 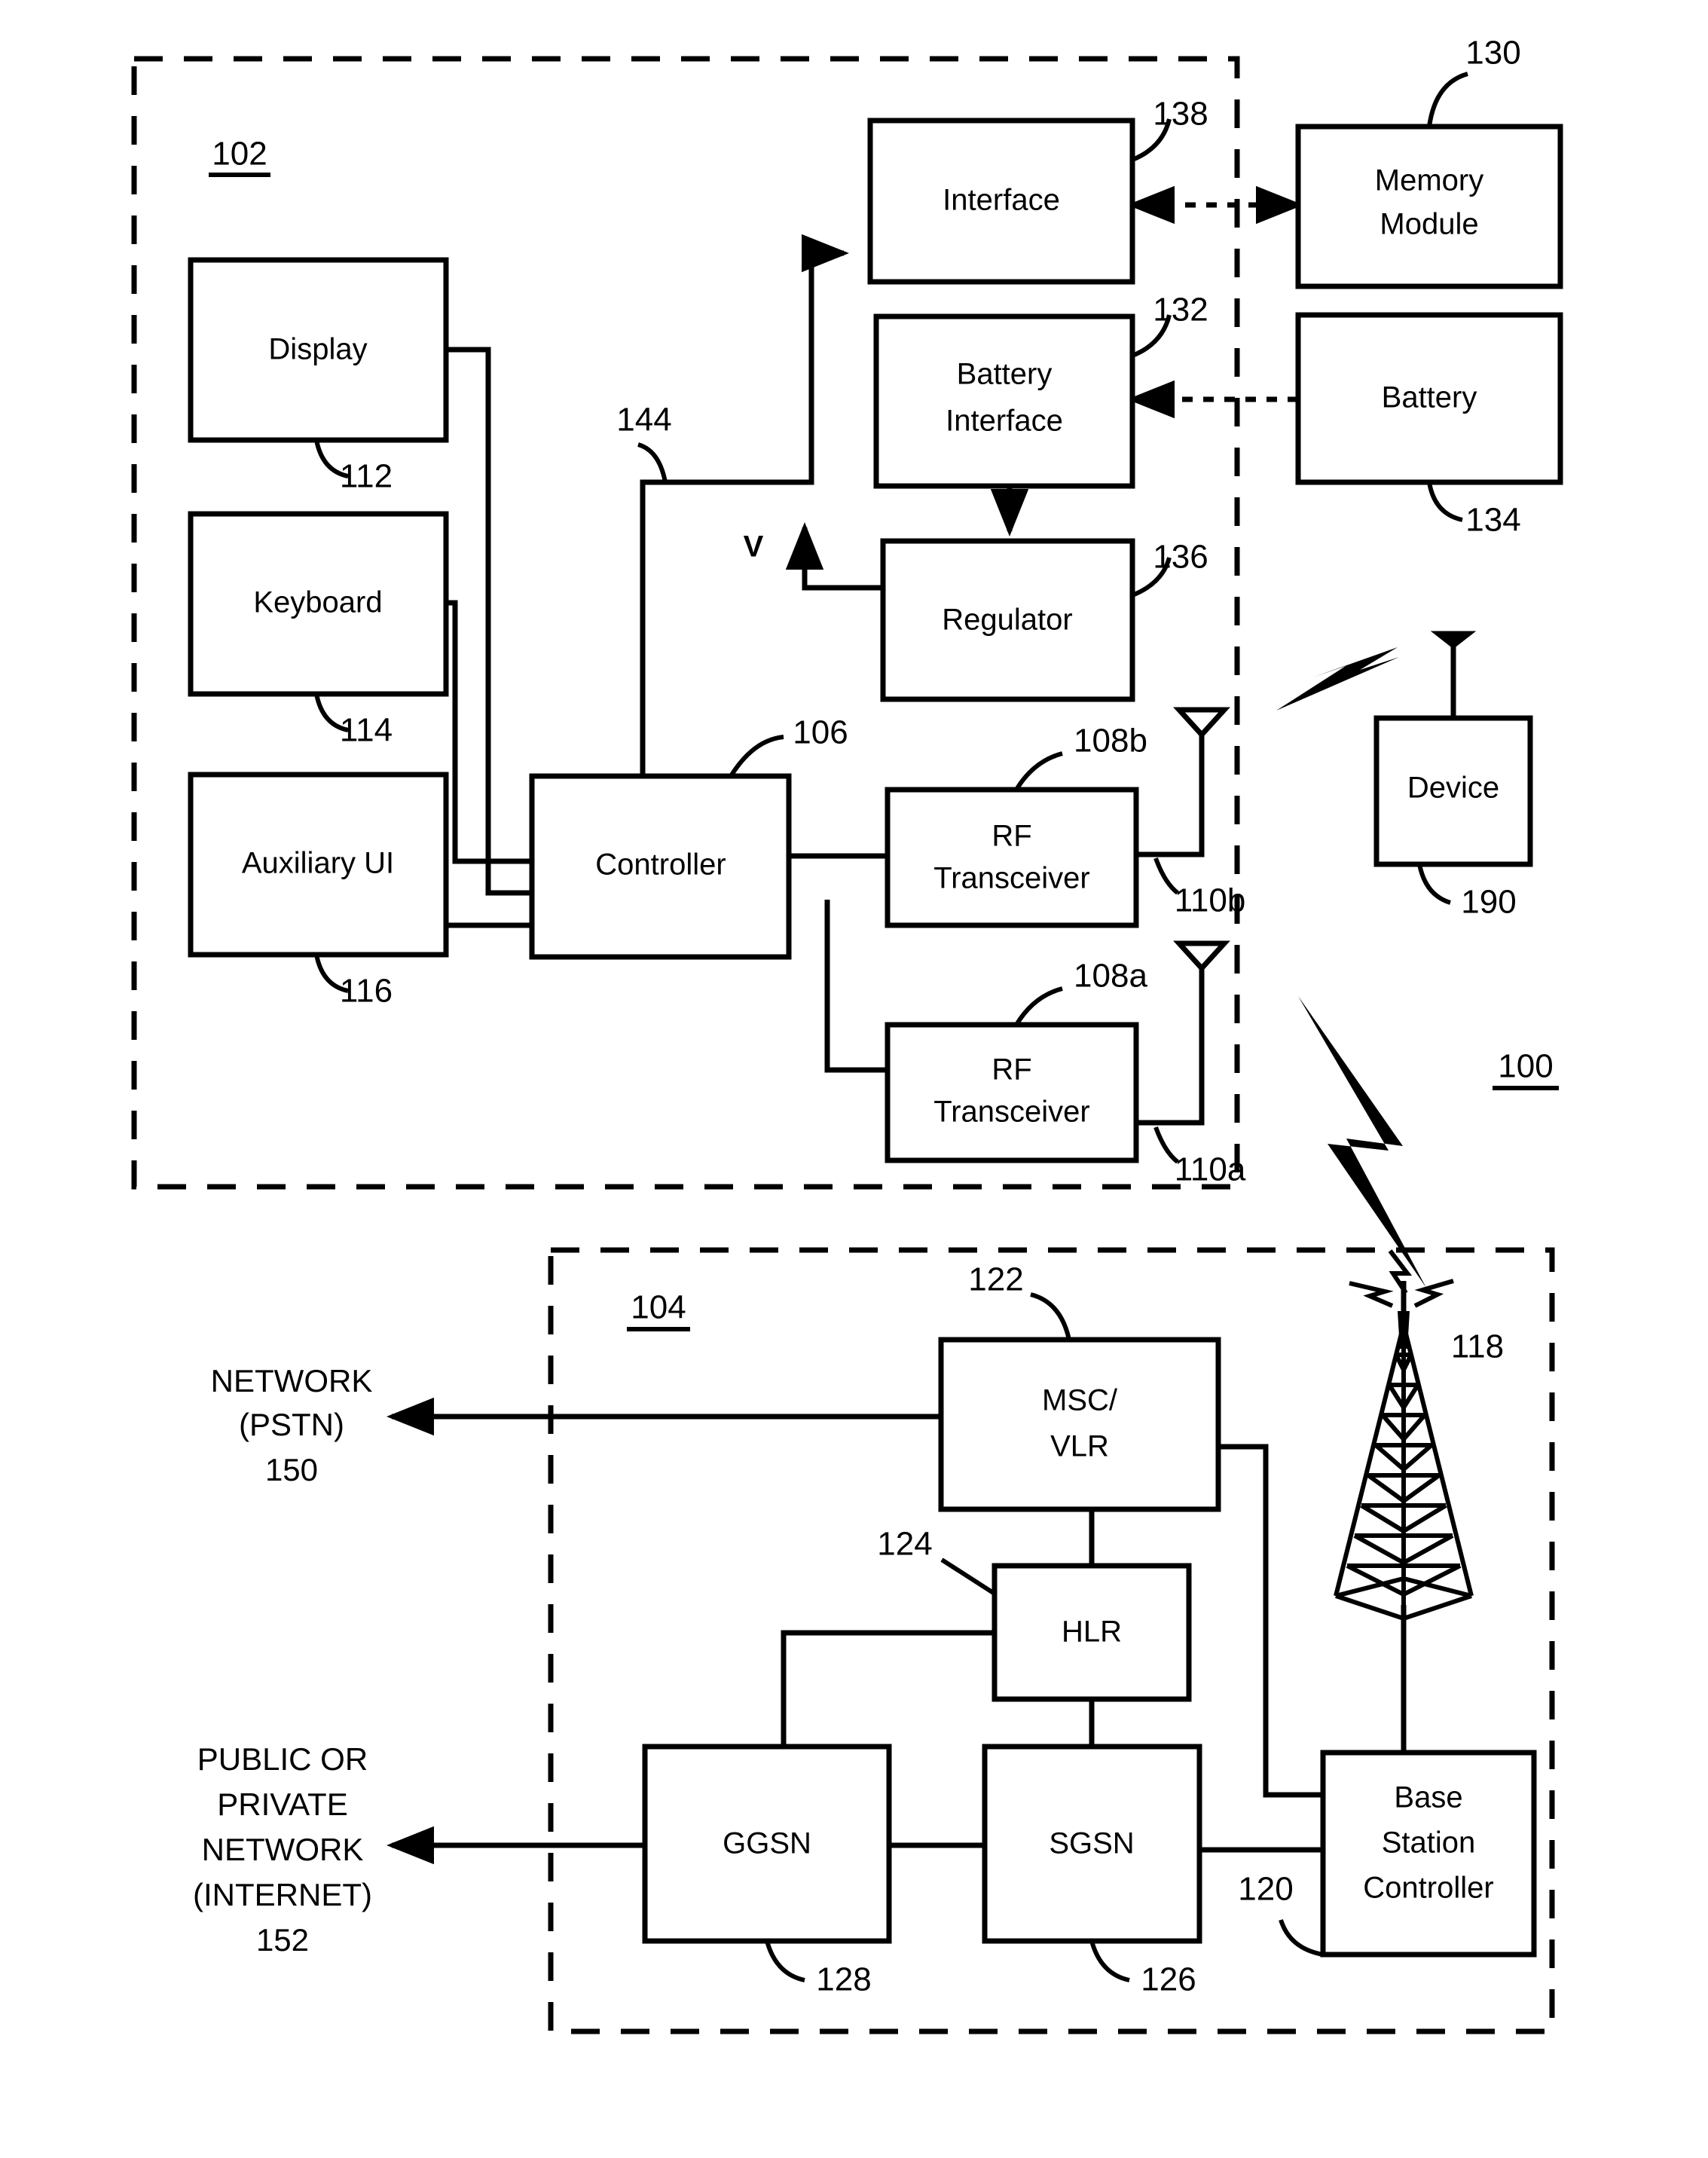 I want to click on ref-number-130: 130, so click(x=1492, y=53).